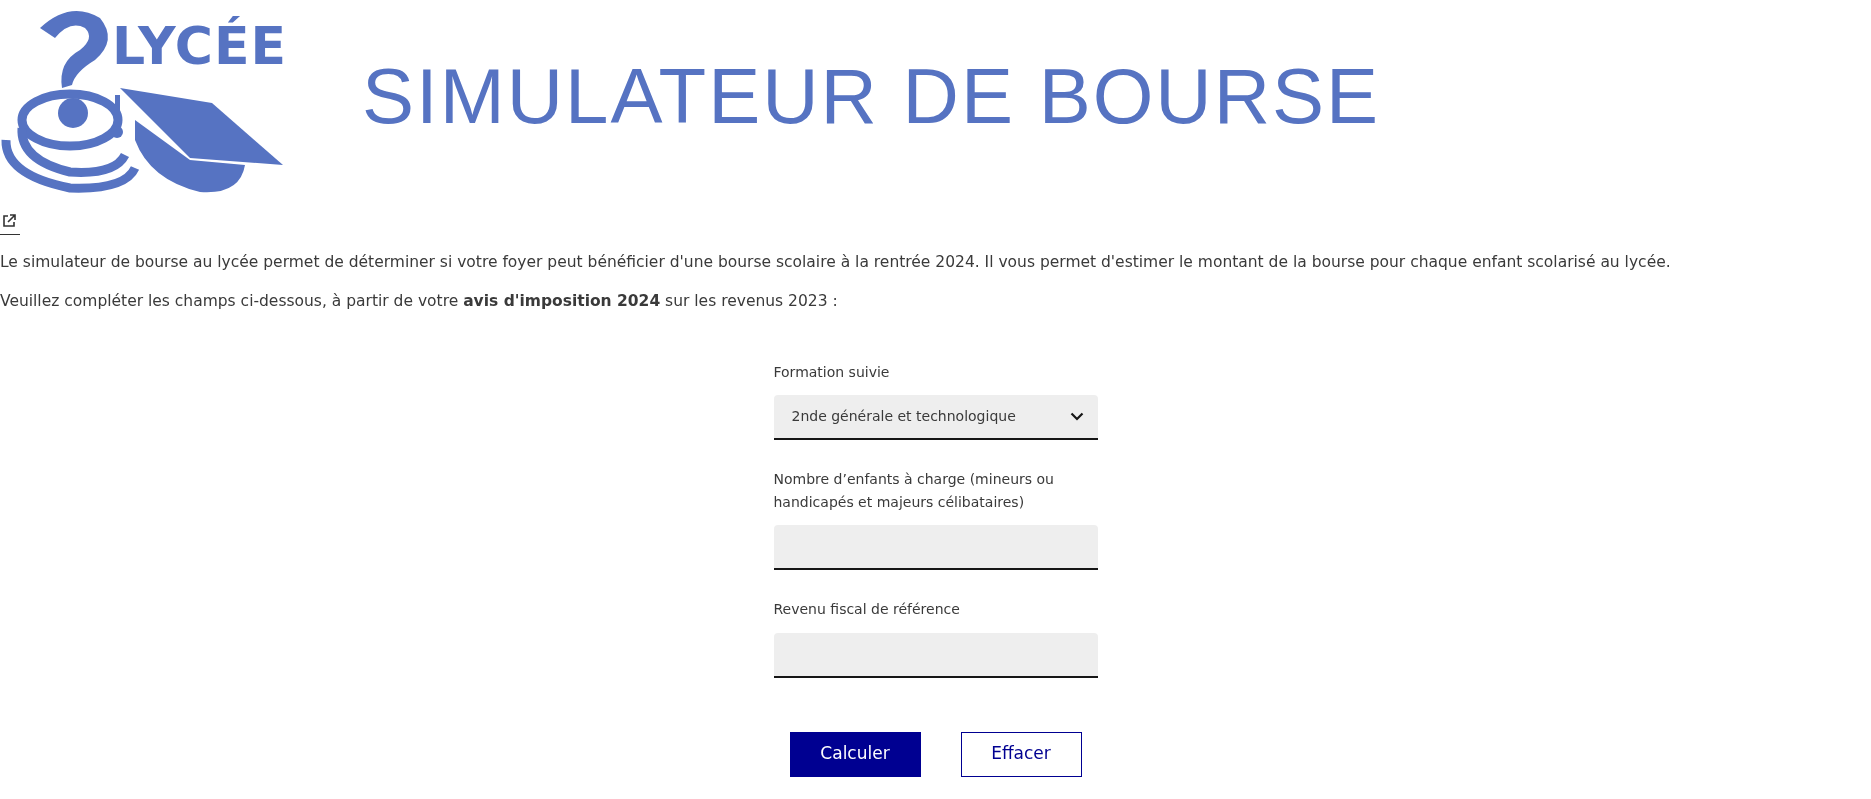  What do you see at coordinates (914, 491) in the screenshot?
I see `field-label: Nombre d’enfants à charge (mineurs ou handicapés et majeurs célibataires)` at bounding box center [914, 491].